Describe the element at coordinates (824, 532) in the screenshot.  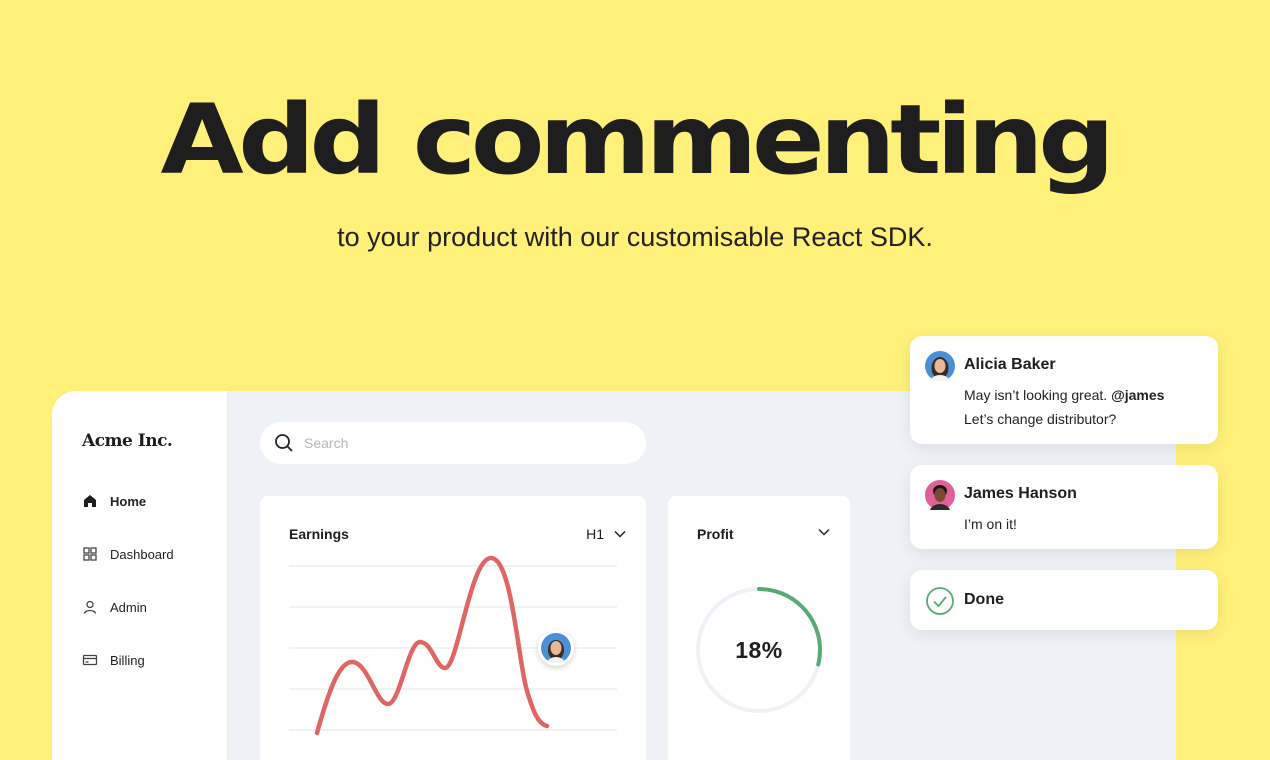
I see `chevron-down-icon` at that location.